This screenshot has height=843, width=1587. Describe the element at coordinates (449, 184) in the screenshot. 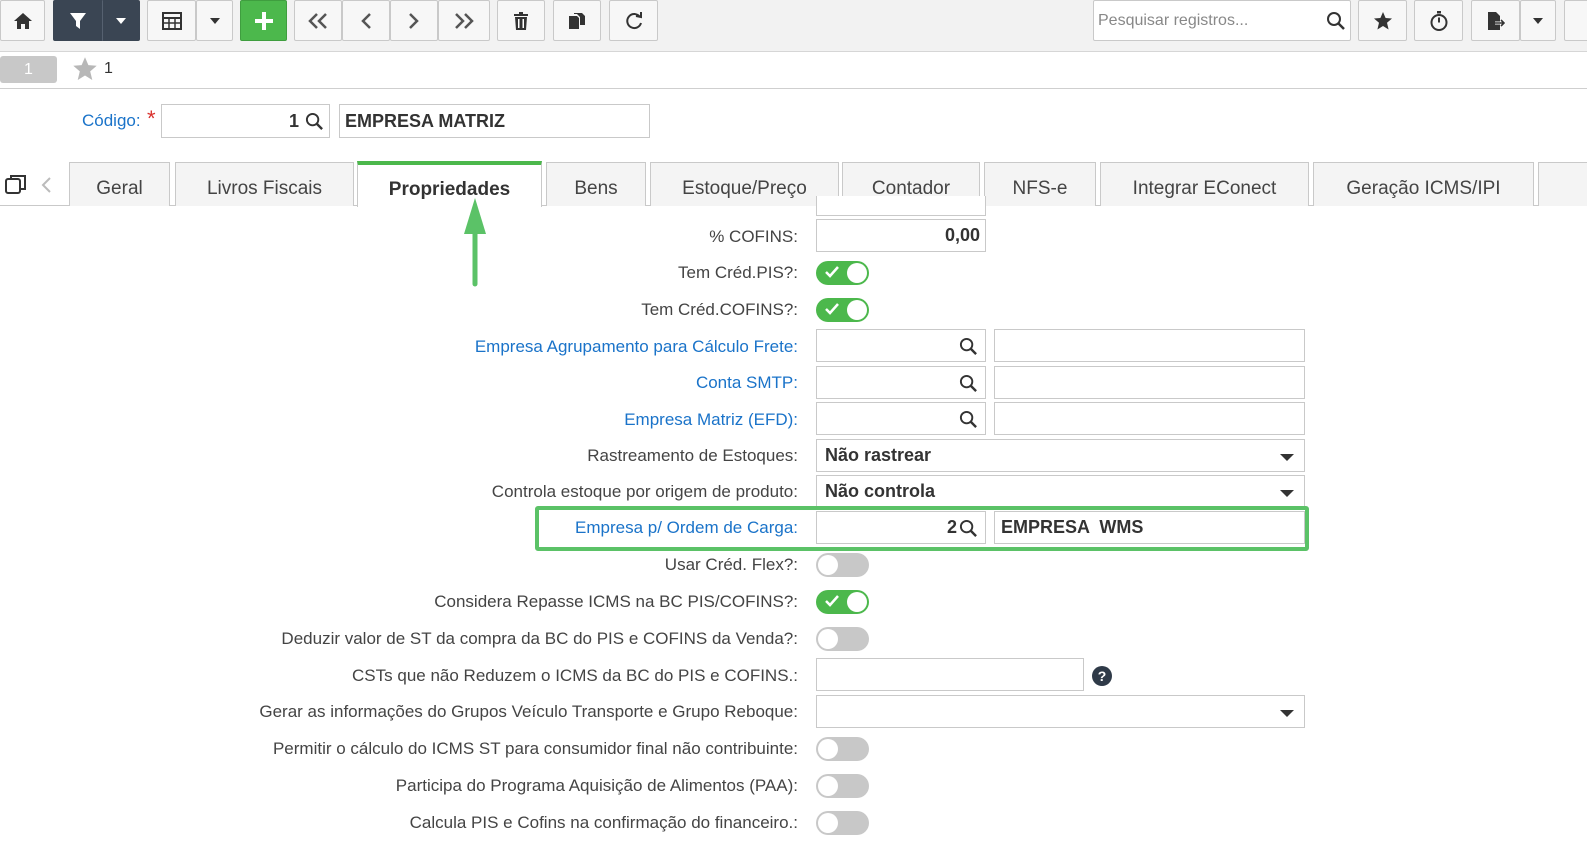

I see `tab-propriedades: Propriedades` at that location.